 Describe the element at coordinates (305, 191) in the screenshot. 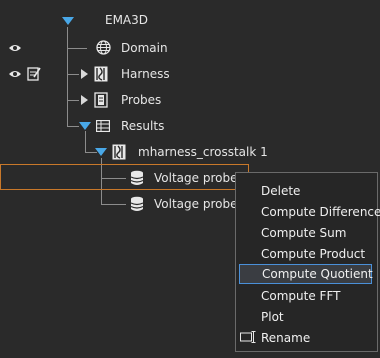

I see `menu-item-delete: Delete` at that location.